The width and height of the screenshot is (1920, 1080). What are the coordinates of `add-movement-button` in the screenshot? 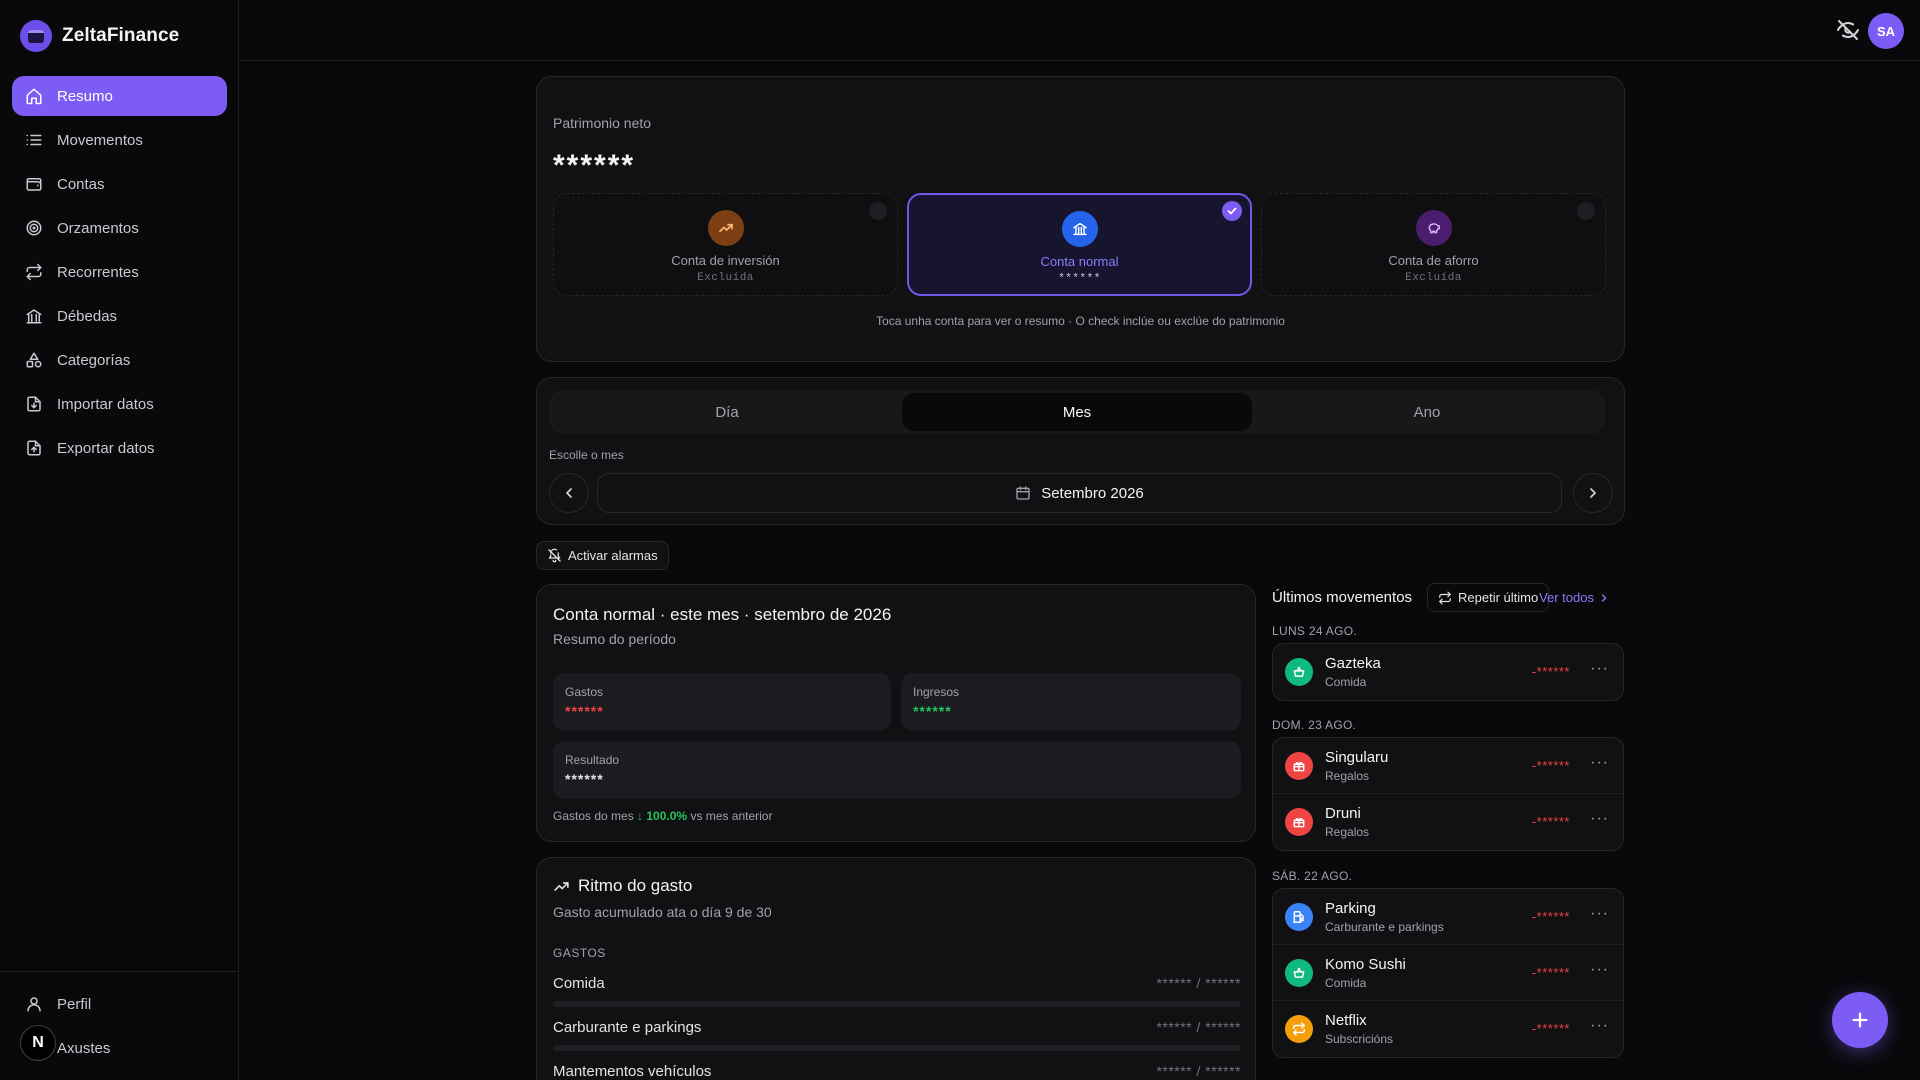 It's located at (1860, 1020).